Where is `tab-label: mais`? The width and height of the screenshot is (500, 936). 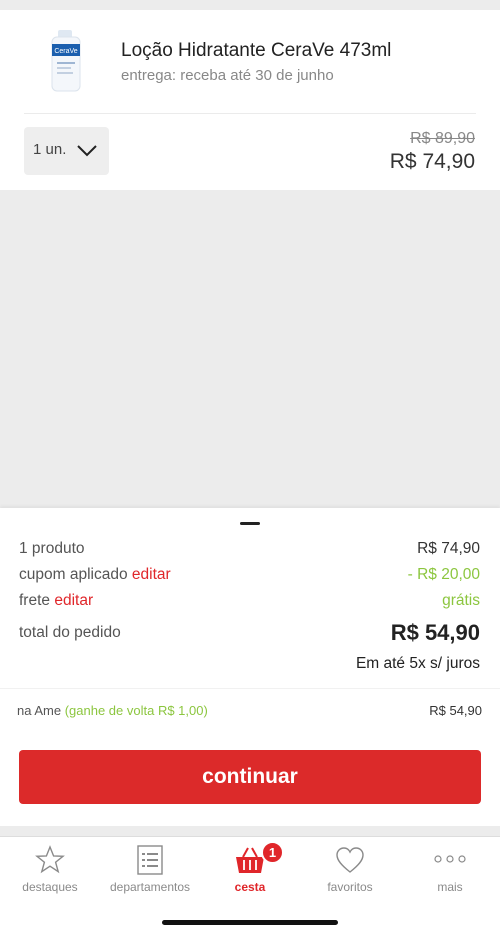
tab-label: mais is located at coordinates (450, 887).